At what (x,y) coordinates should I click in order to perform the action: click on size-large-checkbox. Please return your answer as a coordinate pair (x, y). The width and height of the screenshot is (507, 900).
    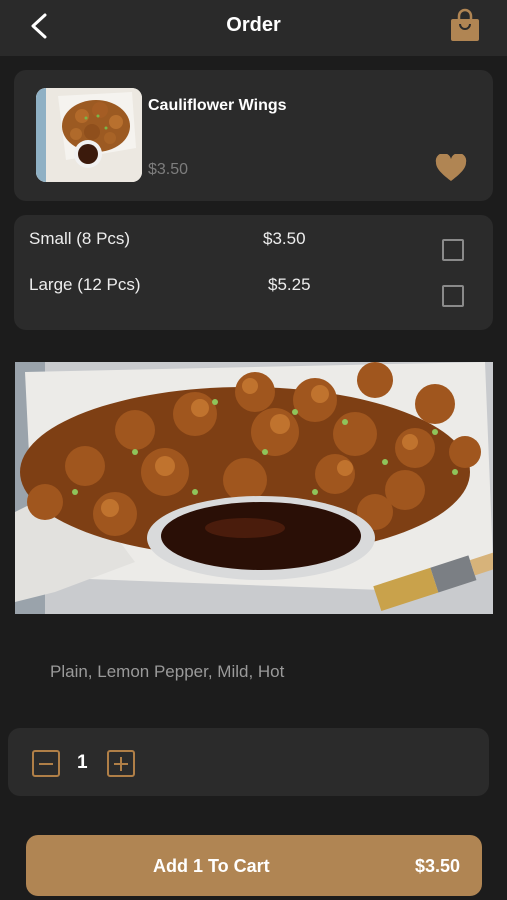
    Looking at the image, I should click on (453, 296).